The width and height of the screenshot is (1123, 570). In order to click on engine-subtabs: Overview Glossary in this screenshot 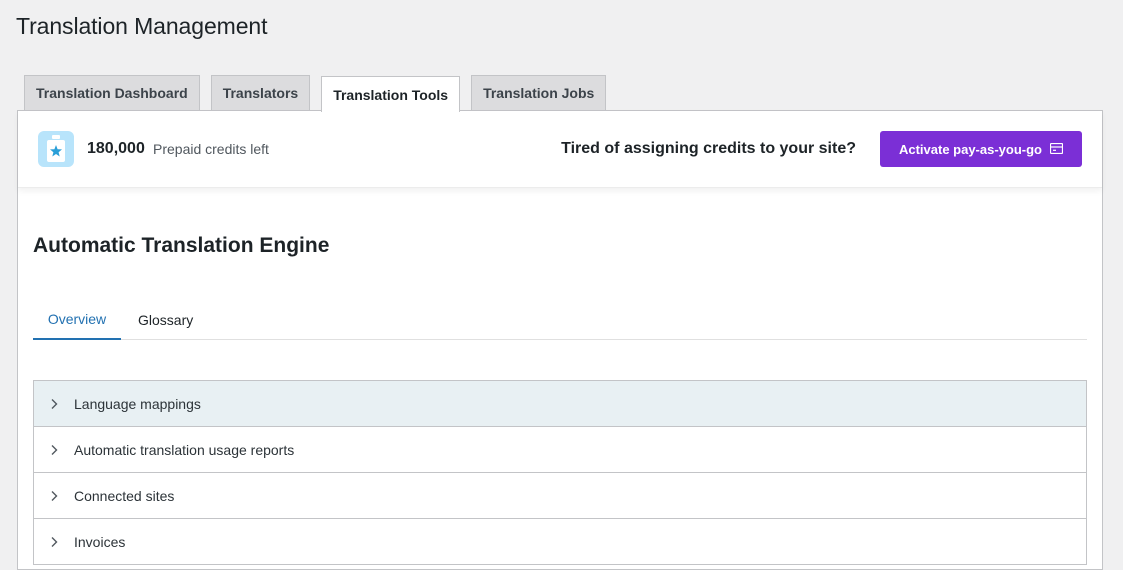, I will do `click(560, 320)`.